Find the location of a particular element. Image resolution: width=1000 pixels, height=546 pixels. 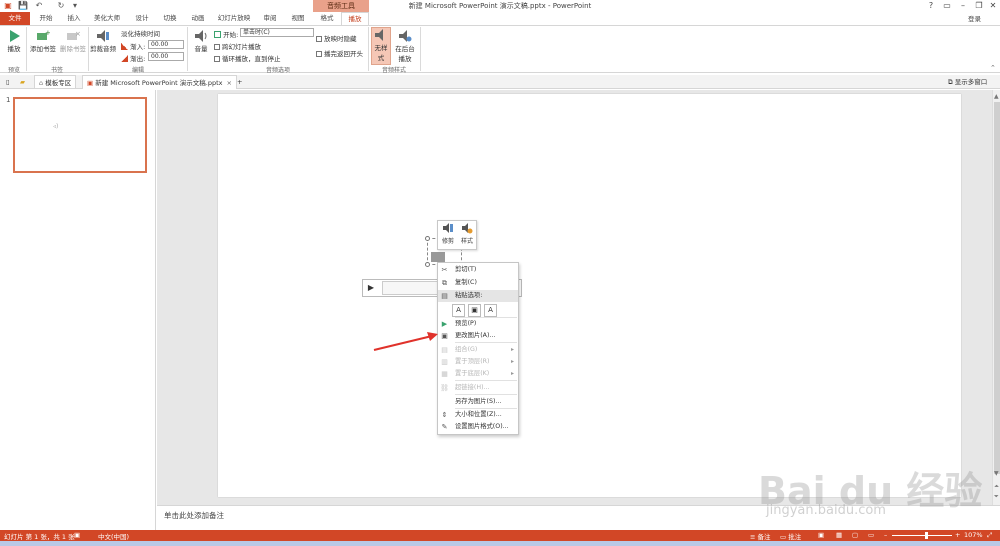

loop-checkbox: 循环播放，直到停止 is located at coordinates (247, 58).